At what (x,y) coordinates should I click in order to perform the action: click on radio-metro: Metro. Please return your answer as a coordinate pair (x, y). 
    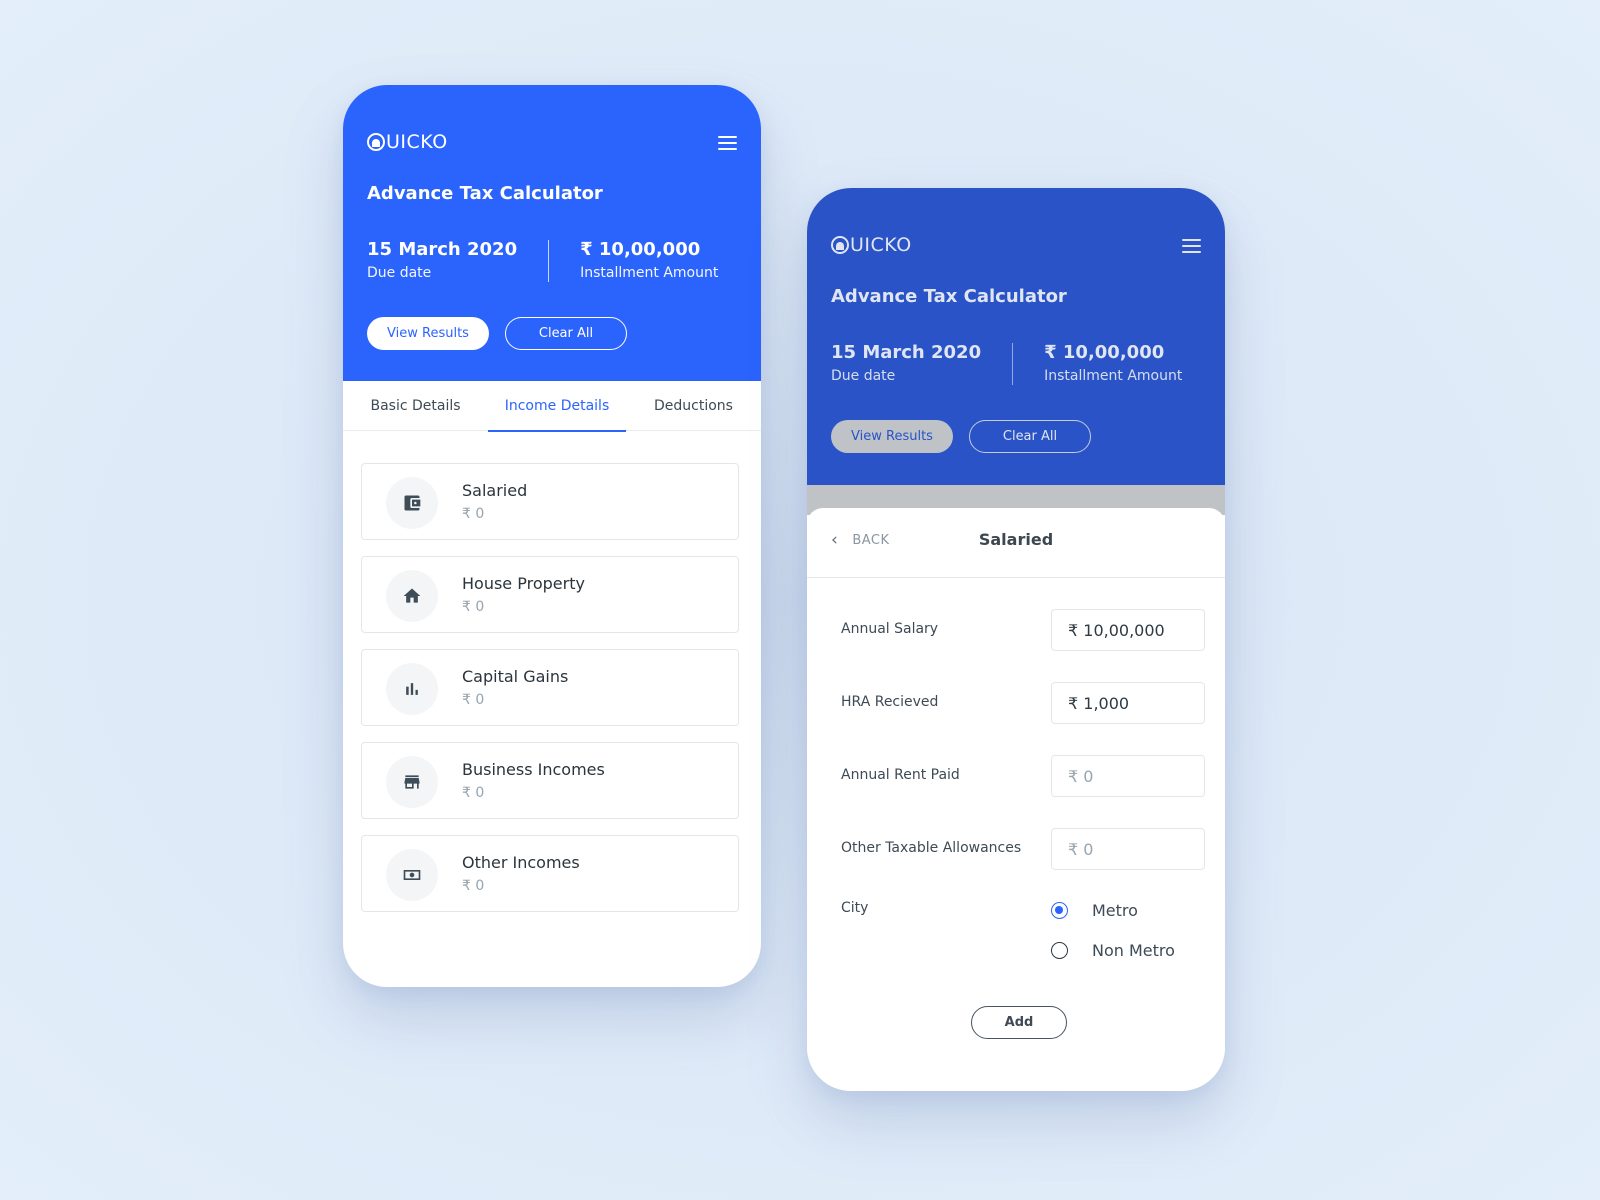
    Looking at the image, I should click on (1094, 910).